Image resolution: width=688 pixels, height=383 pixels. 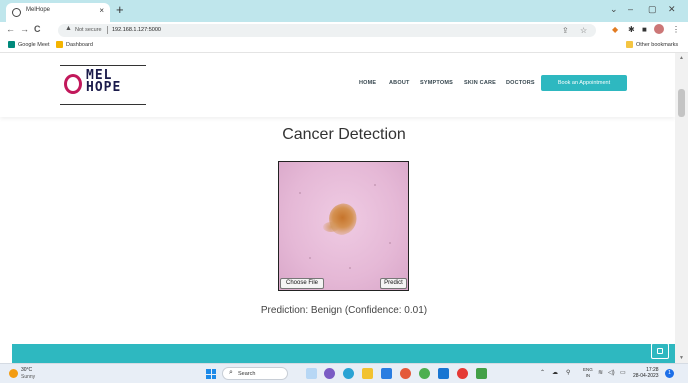 I want to click on address-bar: ▲ Not secure 192.168.1.127:5000 ⇪ ☆, so click(x=327, y=30).